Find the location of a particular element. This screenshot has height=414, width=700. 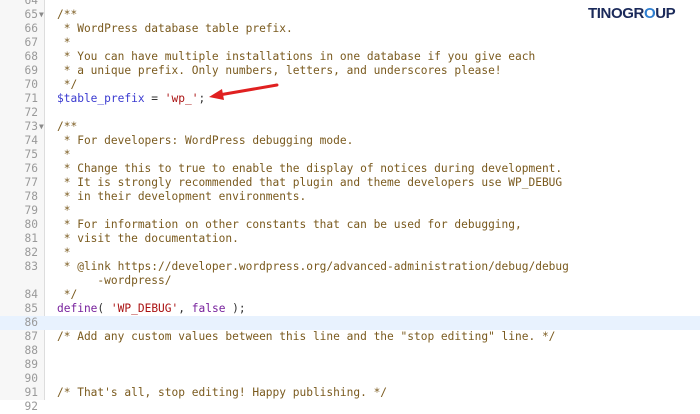

line-number: 85 is located at coordinates (31, 308).